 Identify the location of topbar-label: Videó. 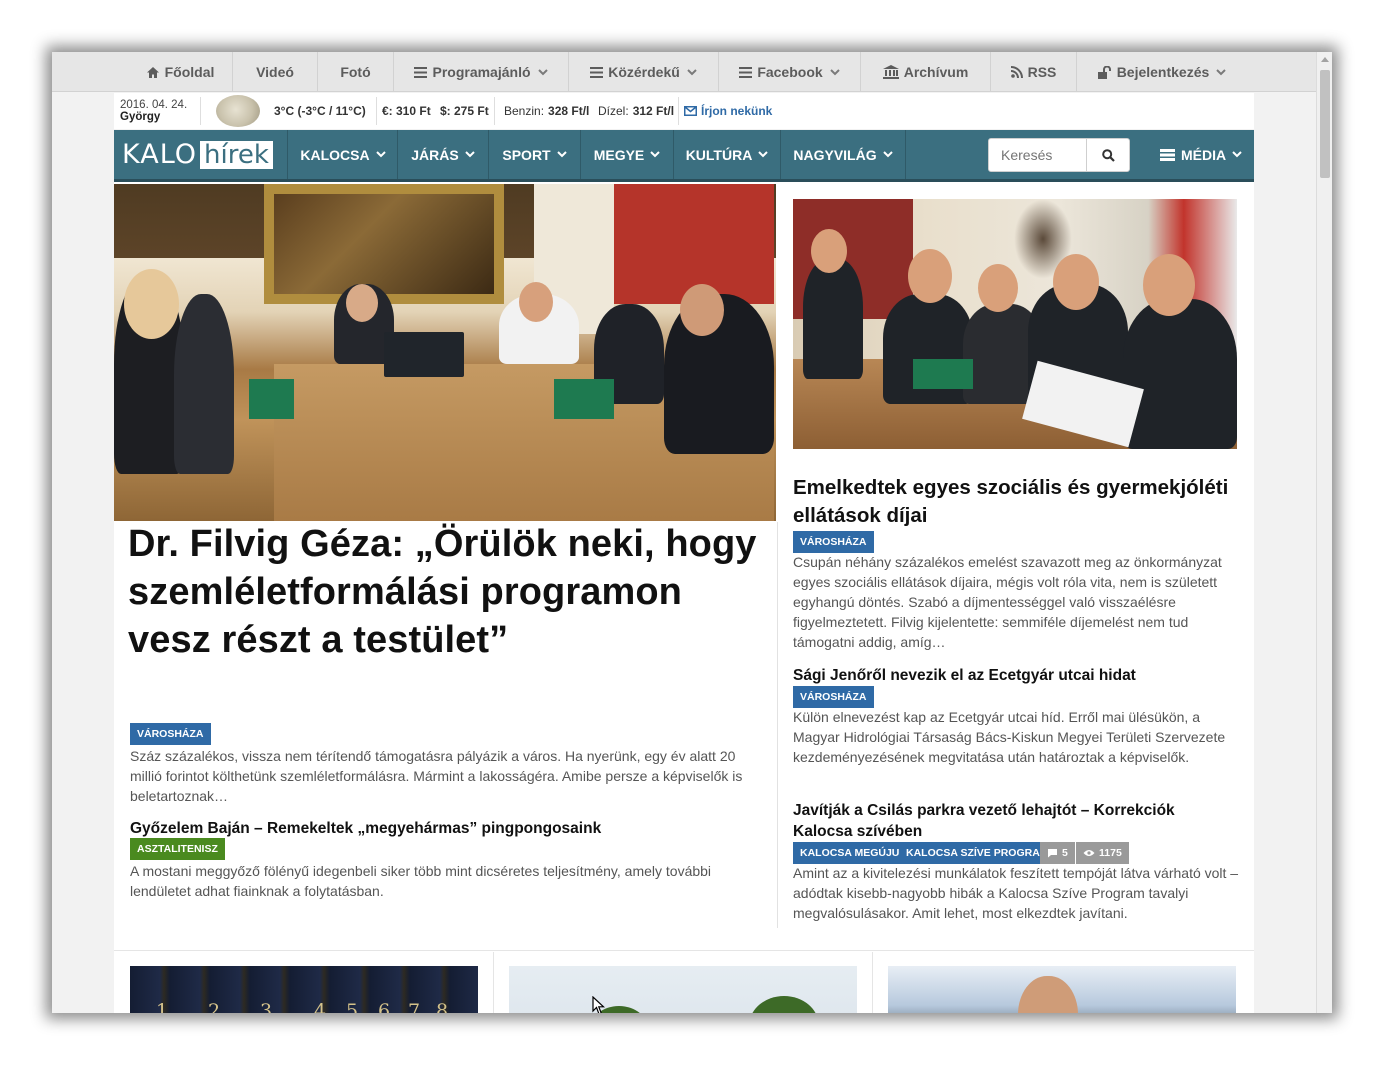
(275, 72).